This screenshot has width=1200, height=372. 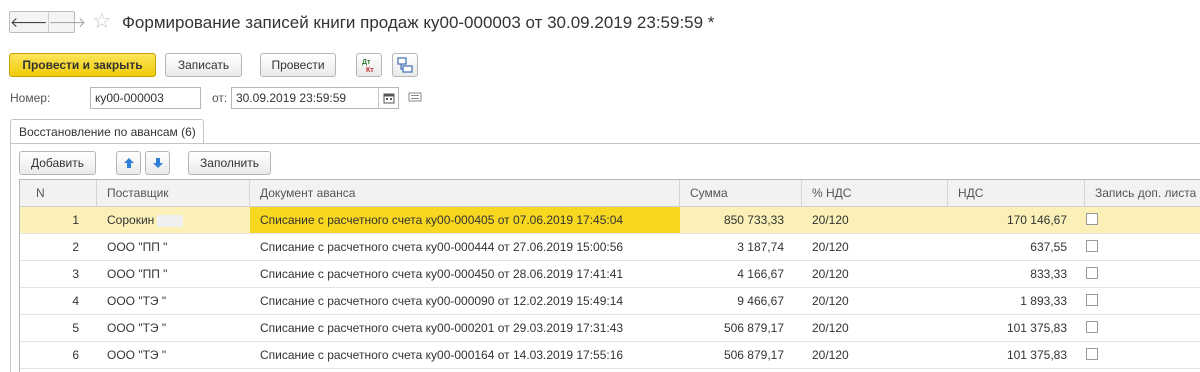 I want to click on column-header-supplier: Поставщик, so click(x=173, y=193).